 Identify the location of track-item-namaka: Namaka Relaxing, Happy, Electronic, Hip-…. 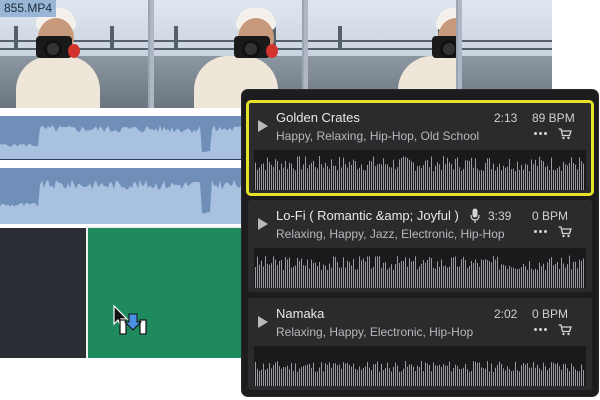
(420, 344).